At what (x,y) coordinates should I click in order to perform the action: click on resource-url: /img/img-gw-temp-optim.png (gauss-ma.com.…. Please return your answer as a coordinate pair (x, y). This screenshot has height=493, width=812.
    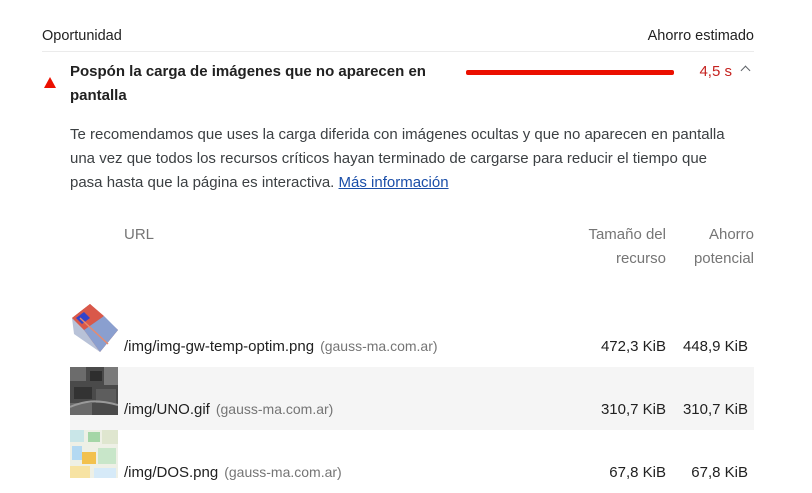
    Looking at the image, I should click on (281, 346).